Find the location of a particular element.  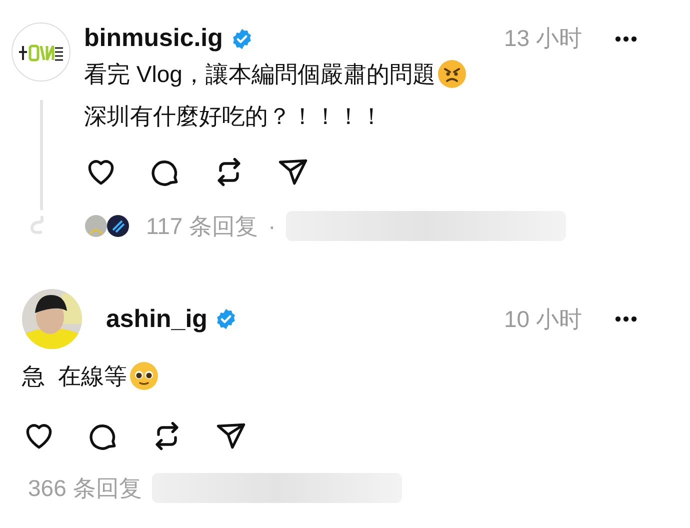

post-time: 13 小时 is located at coordinates (543, 38).